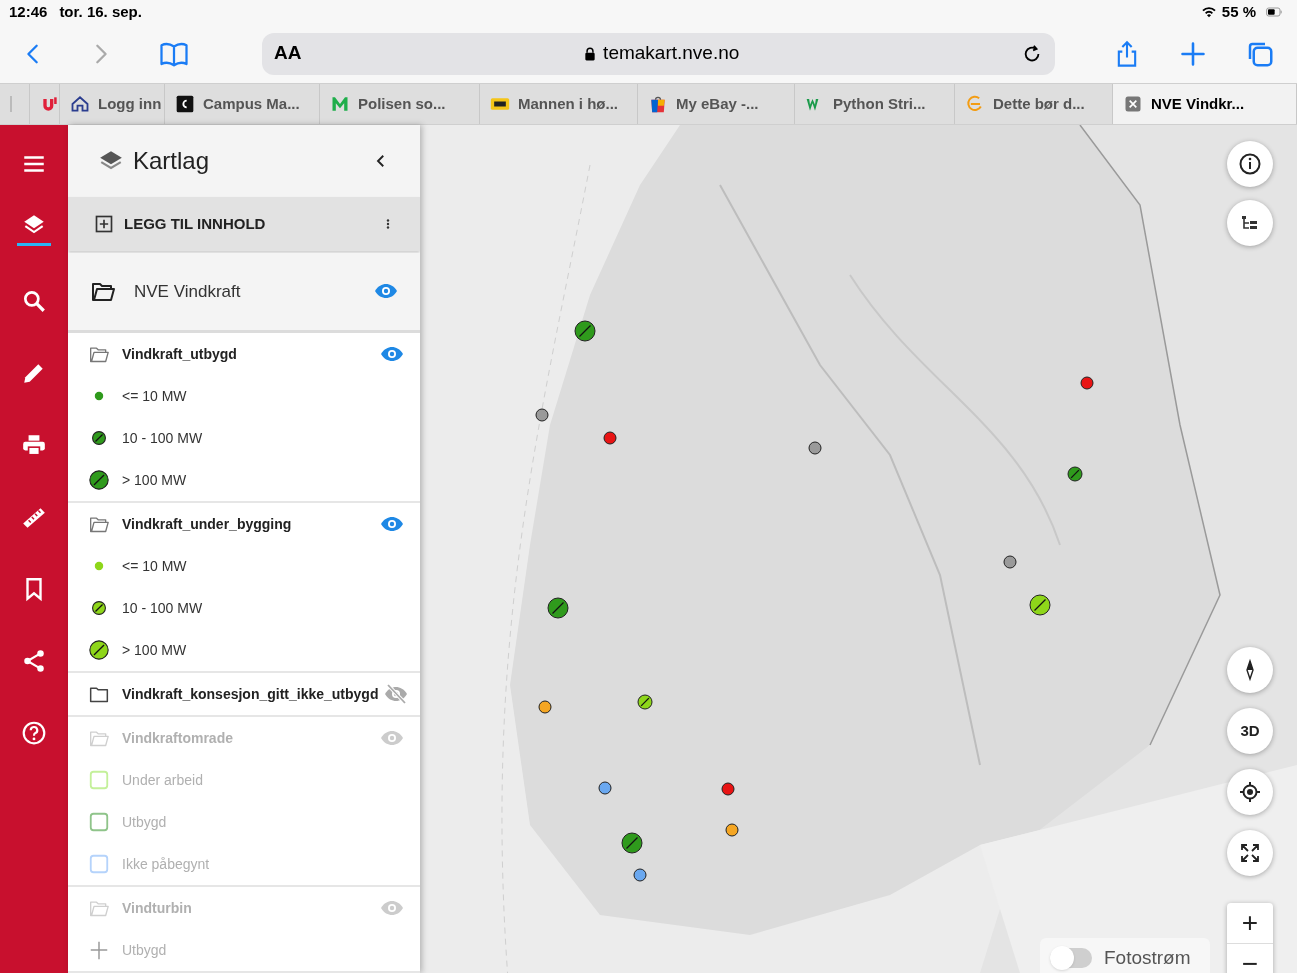  I want to click on tab-edge-icon, so click(11, 104).